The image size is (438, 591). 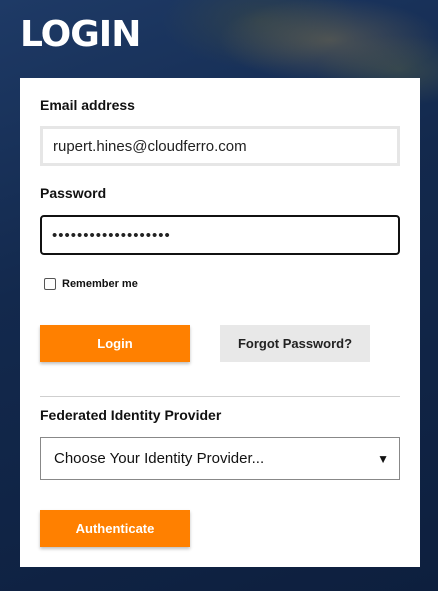 What do you see at coordinates (295, 343) in the screenshot?
I see `forgot-password-button: Forgot Password?` at bounding box center [295, 343].